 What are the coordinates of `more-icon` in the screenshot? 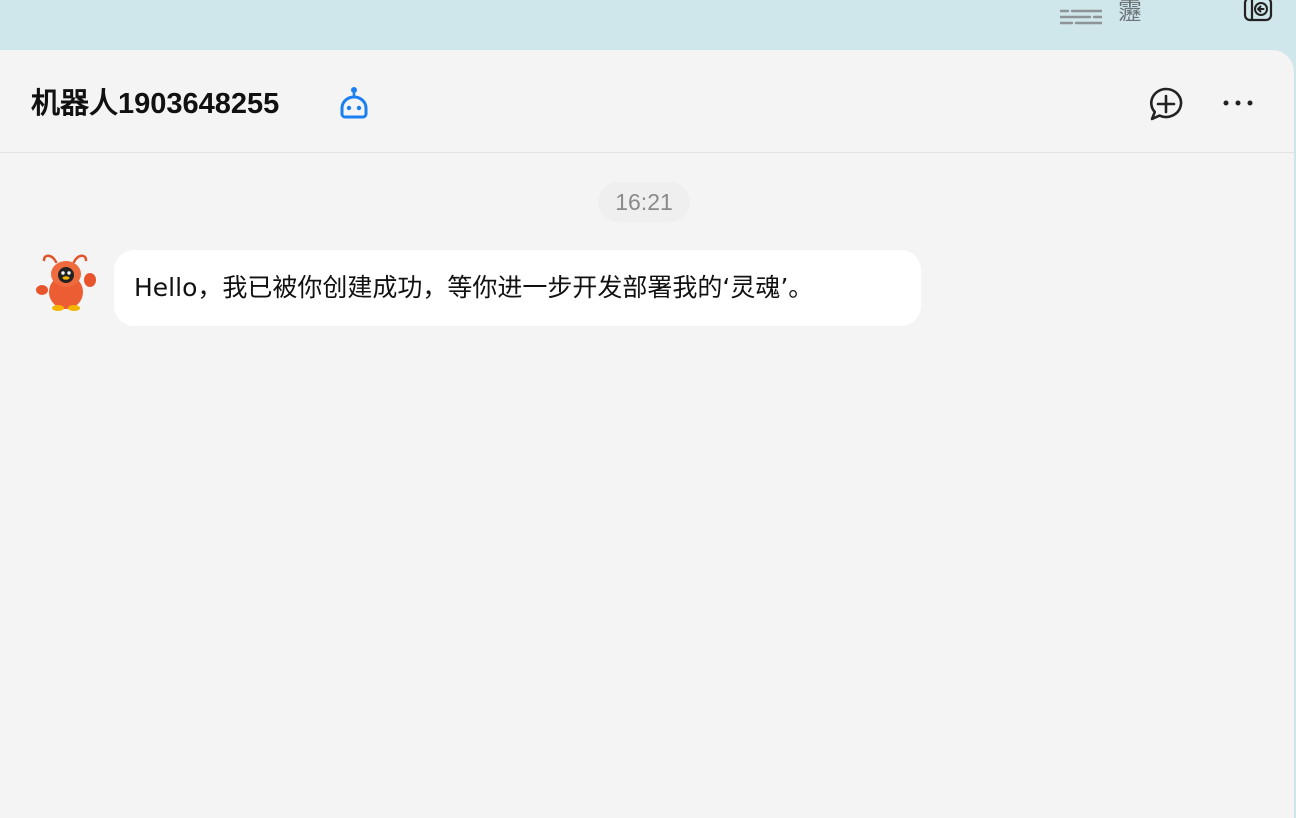 It's located at (1238, 103).